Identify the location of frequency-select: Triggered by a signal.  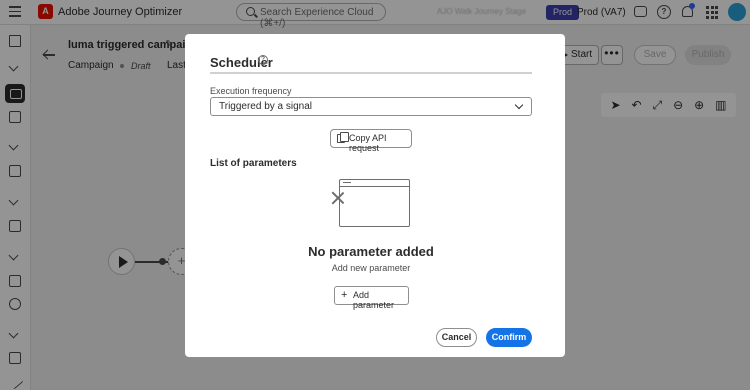
(371, 106).